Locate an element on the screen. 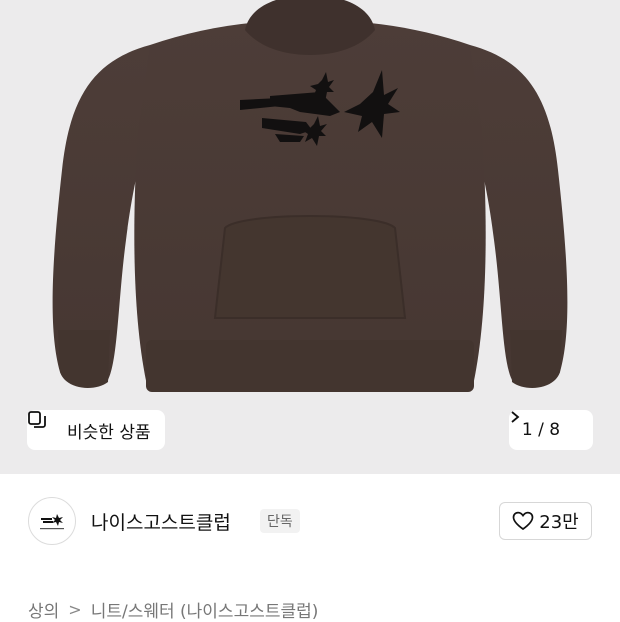  similar-products-icon is located at coordinates (43, 425).